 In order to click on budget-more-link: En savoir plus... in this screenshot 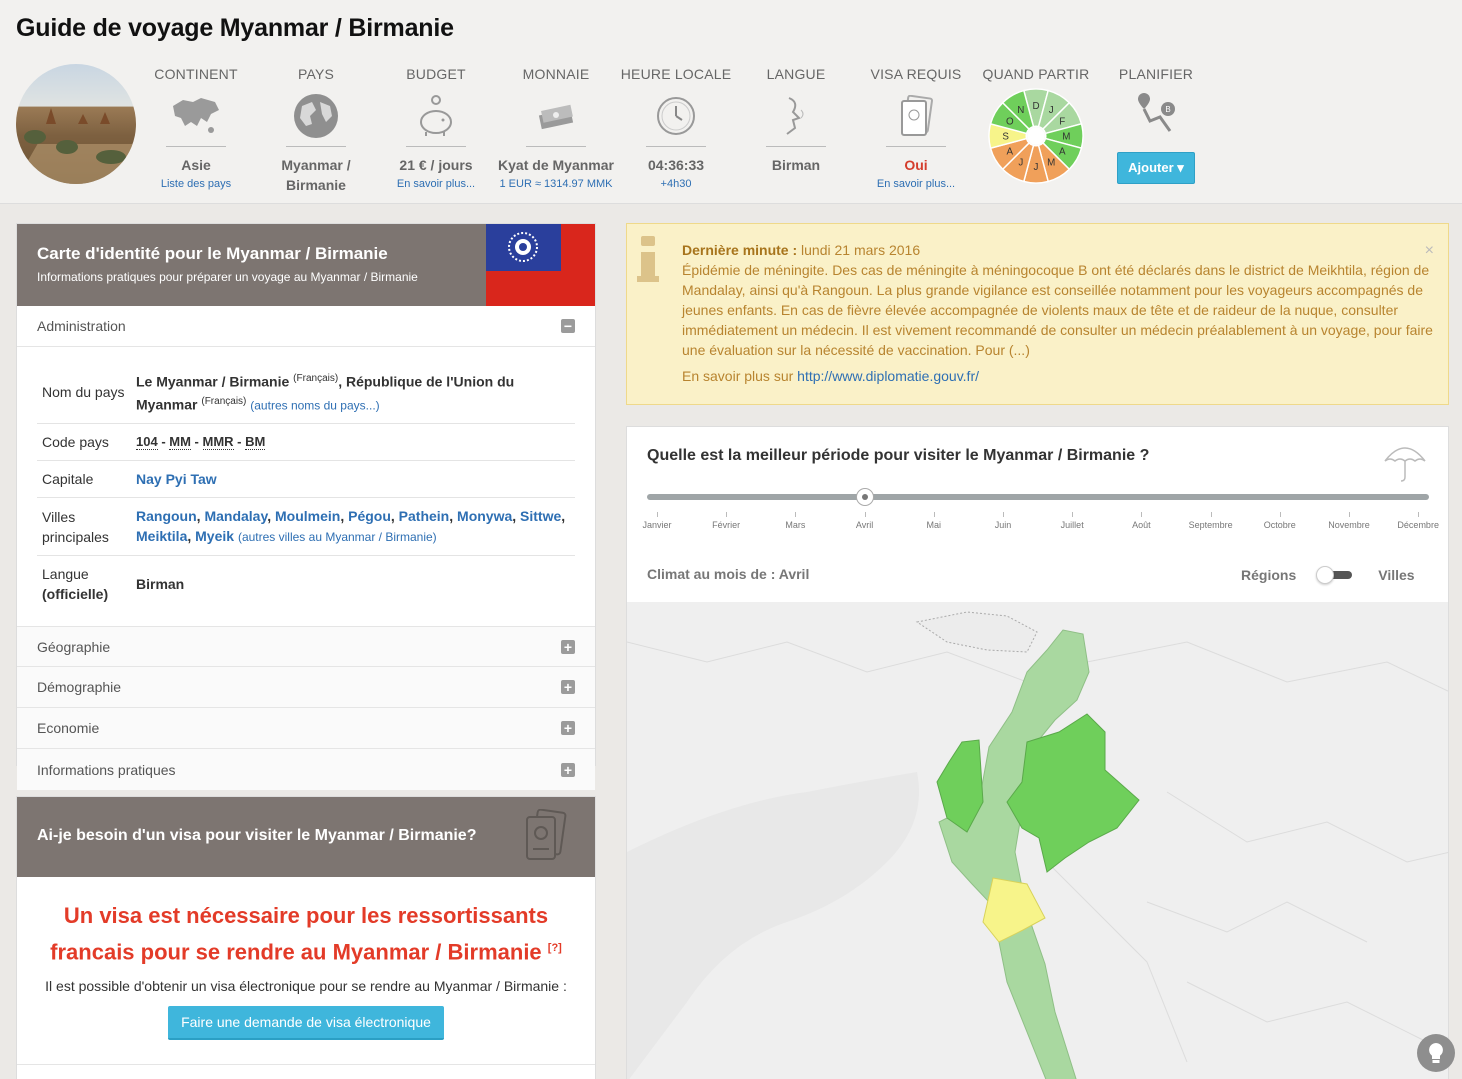, I will do `click(436, 184)`.